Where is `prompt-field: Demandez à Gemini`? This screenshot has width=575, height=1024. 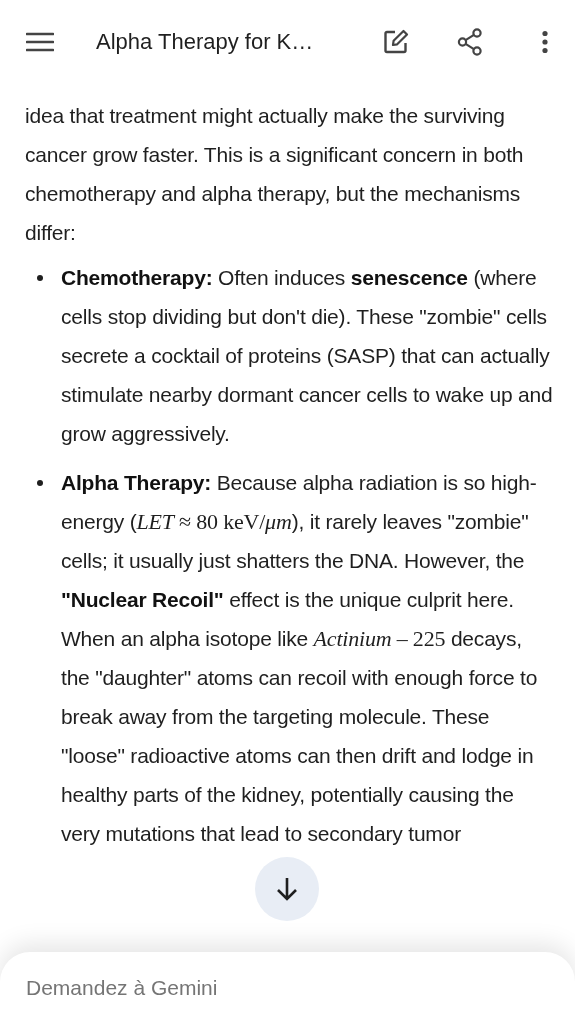
prompt-field: Demandez à Gemini is located at coordinates (287, 988).